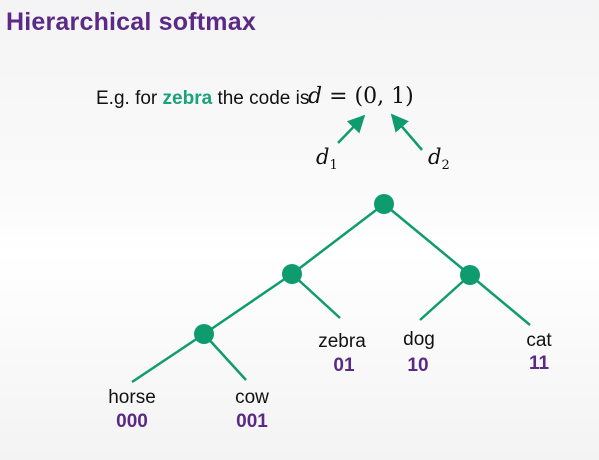  Describe the element at coordinates (168, 358) in the screenshot. I see `edge-inner-horse` at that location.